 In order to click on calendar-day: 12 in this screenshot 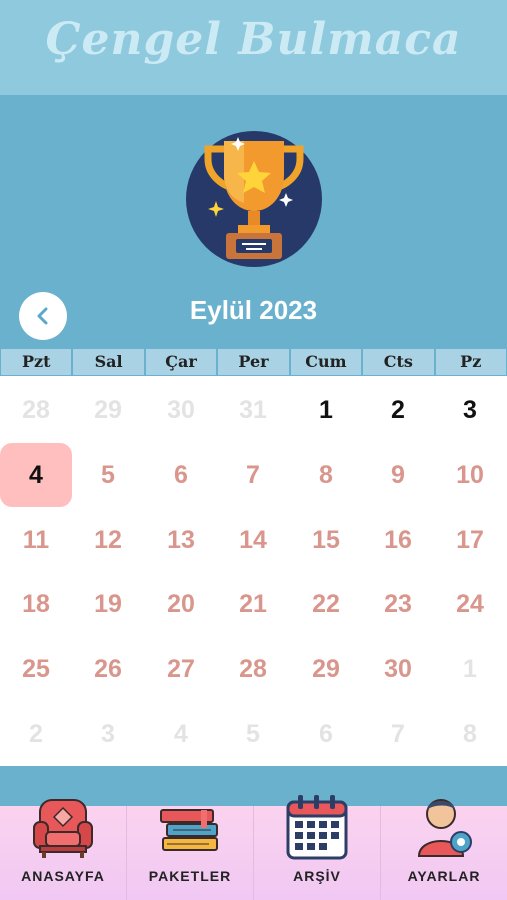, I will do `click(108, 540)`.